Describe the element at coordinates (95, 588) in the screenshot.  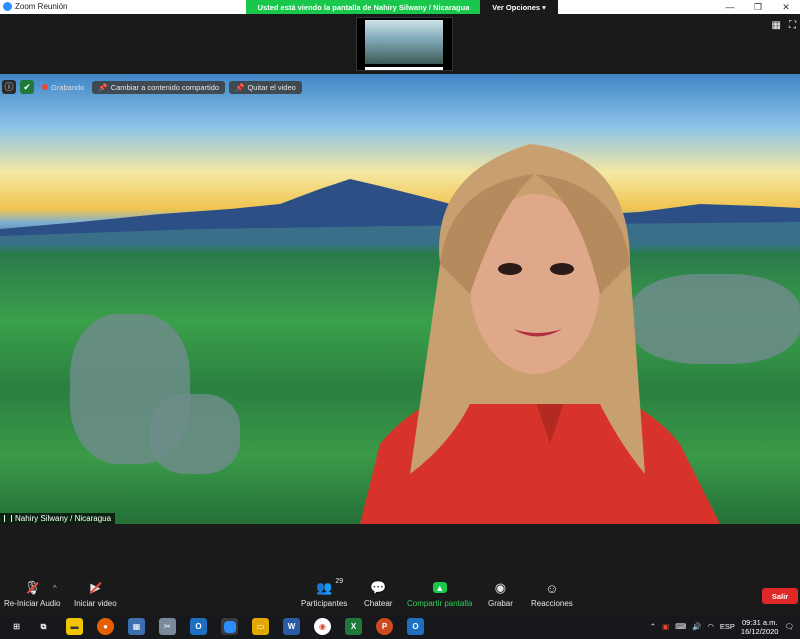
I see `video-camera-off-icon: ▶` at that location.